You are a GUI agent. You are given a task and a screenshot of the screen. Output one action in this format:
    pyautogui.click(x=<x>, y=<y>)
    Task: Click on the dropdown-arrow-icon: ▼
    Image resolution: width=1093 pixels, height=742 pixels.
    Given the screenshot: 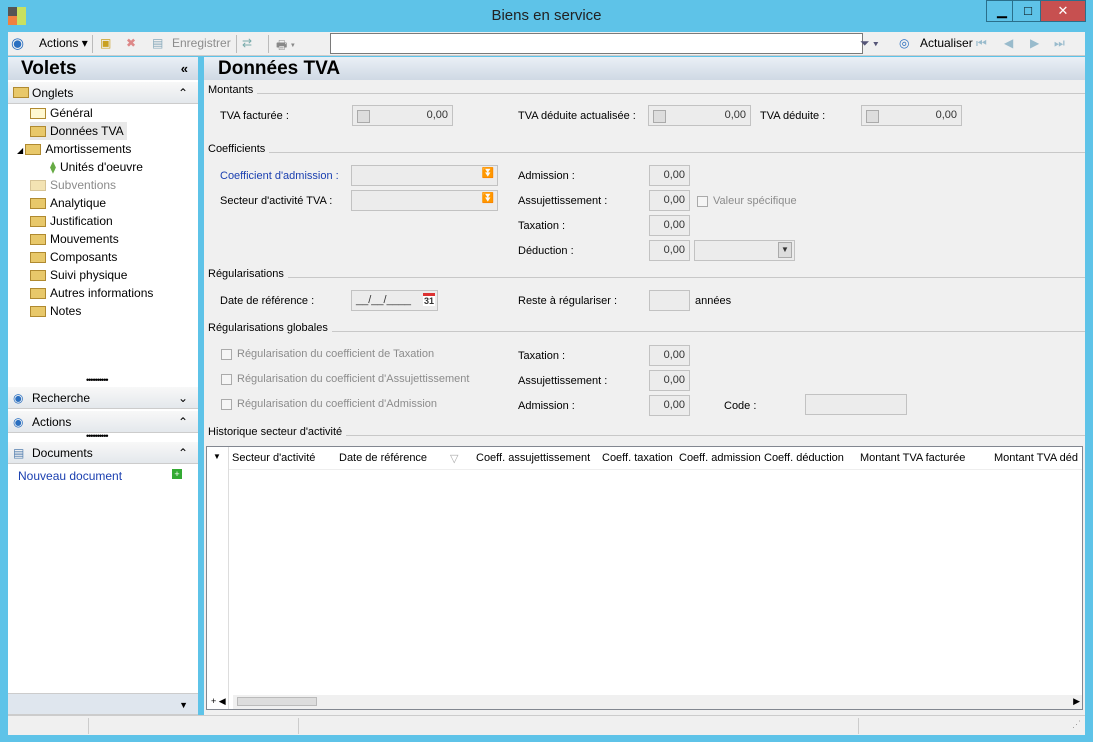 What is the action you would take?
    pyautogui.click(x=785, y=250)
    